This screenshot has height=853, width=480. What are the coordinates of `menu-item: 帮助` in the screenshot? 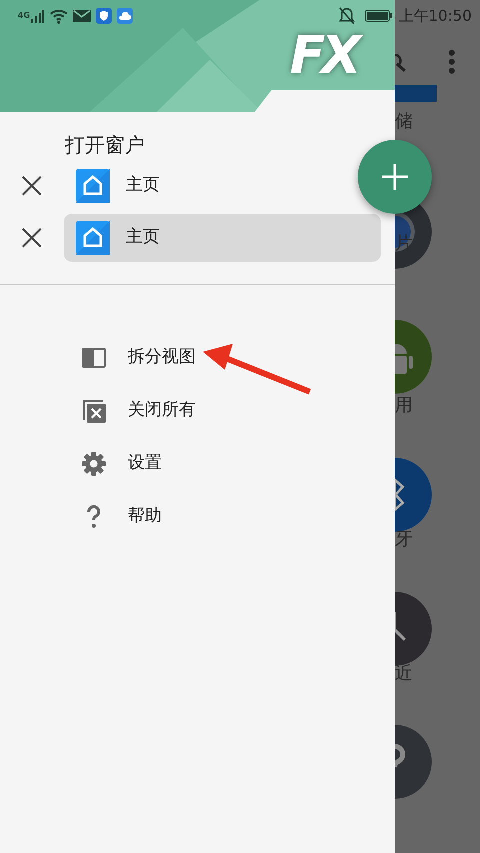 It's located at (197, 516).